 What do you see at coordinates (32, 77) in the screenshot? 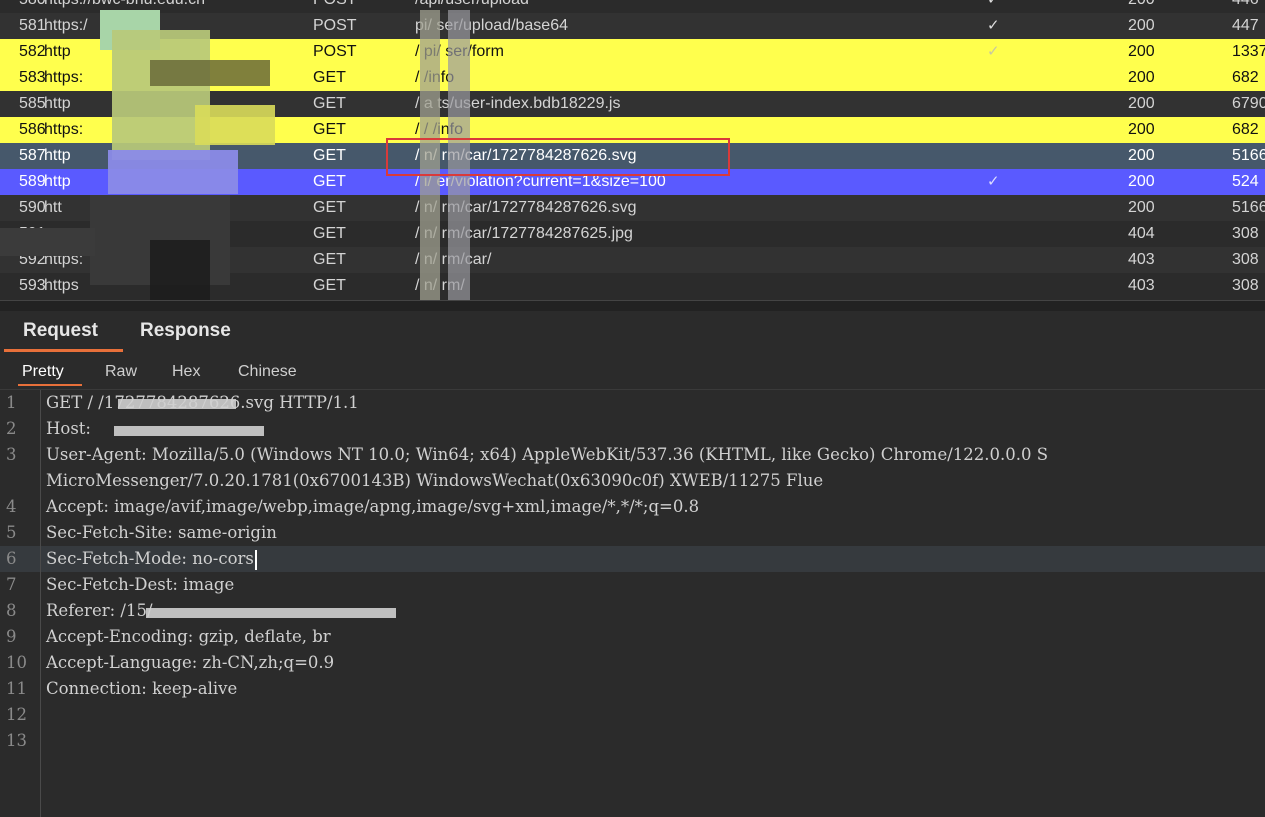
I see `row-number: 583` at bounding box center [32, 77].